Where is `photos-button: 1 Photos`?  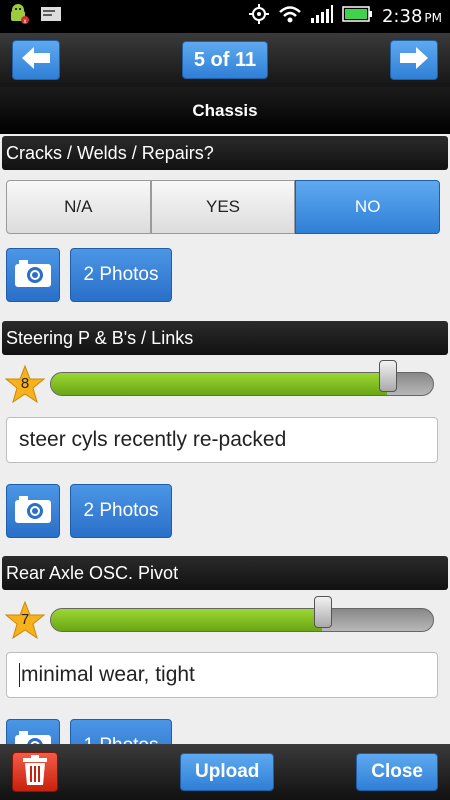 photos-button: 1 Photos is located at coordinates (121, 731).